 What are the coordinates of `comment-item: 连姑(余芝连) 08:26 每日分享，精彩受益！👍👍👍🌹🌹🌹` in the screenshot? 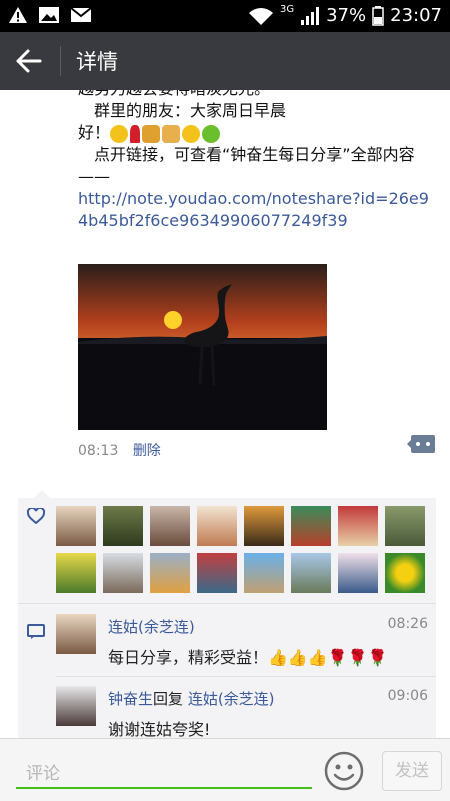 It's located at (242, 644).